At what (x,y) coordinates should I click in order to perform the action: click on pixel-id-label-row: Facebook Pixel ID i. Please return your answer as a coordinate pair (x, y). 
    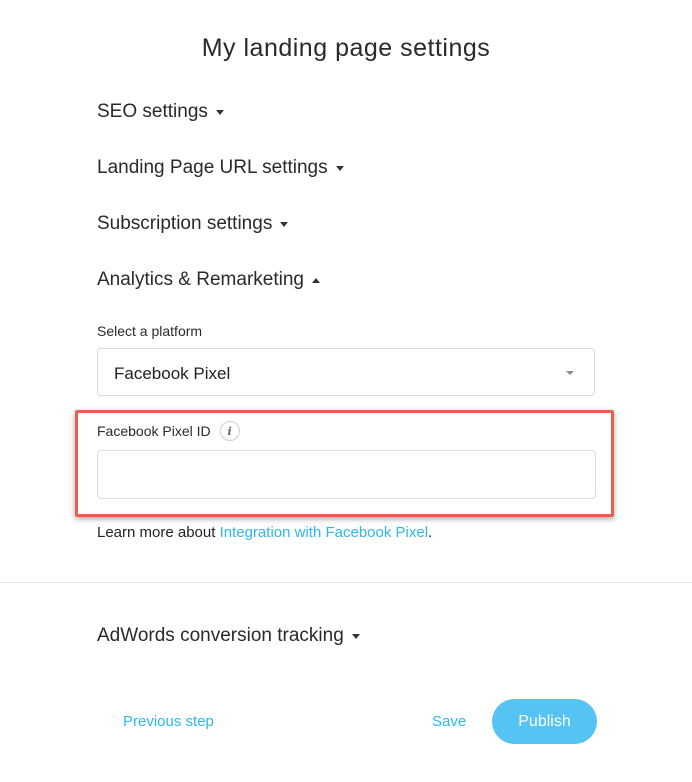
    Looking at the image, I should click on (168, 431).